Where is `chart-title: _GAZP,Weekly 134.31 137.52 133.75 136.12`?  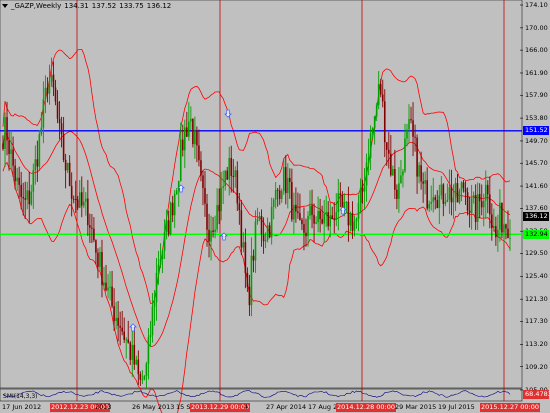 chart-title: _GAZP,Weekly 134.31 137.52 133.75 136.12 is located at coordinates (88, 6).